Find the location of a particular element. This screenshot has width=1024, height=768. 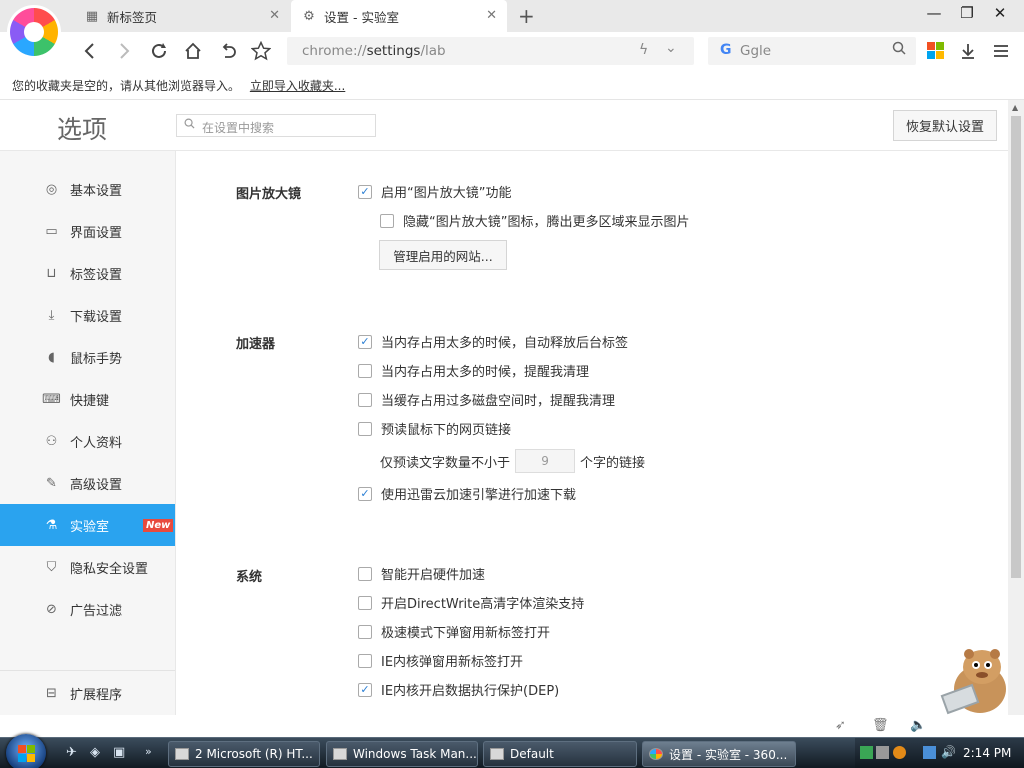

quicklaunch-icon: ✈ is located at coordinates (71, 752).